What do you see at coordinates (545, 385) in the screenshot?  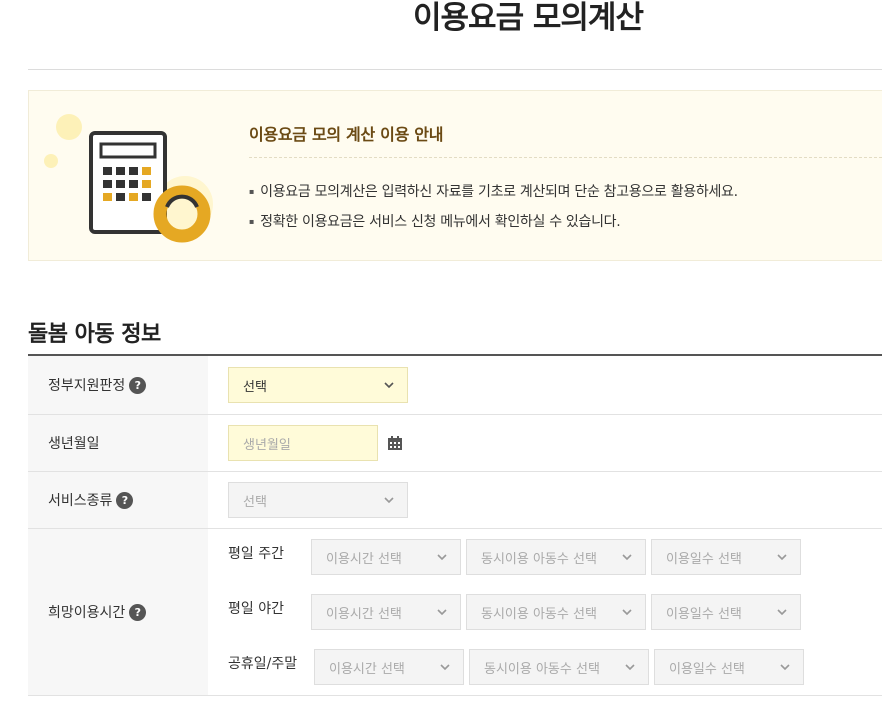 I see `gov-support-cell: 선택` at bounding box center [545, 385].